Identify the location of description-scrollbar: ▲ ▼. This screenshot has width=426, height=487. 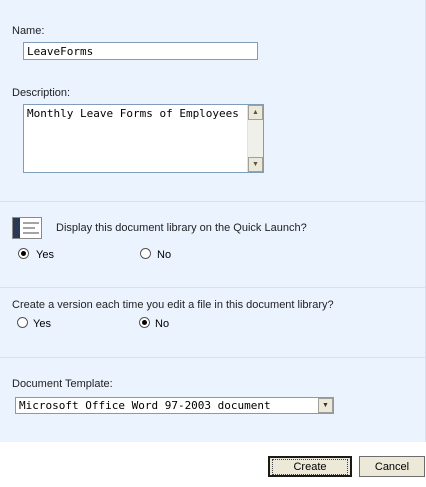
(255, 138).